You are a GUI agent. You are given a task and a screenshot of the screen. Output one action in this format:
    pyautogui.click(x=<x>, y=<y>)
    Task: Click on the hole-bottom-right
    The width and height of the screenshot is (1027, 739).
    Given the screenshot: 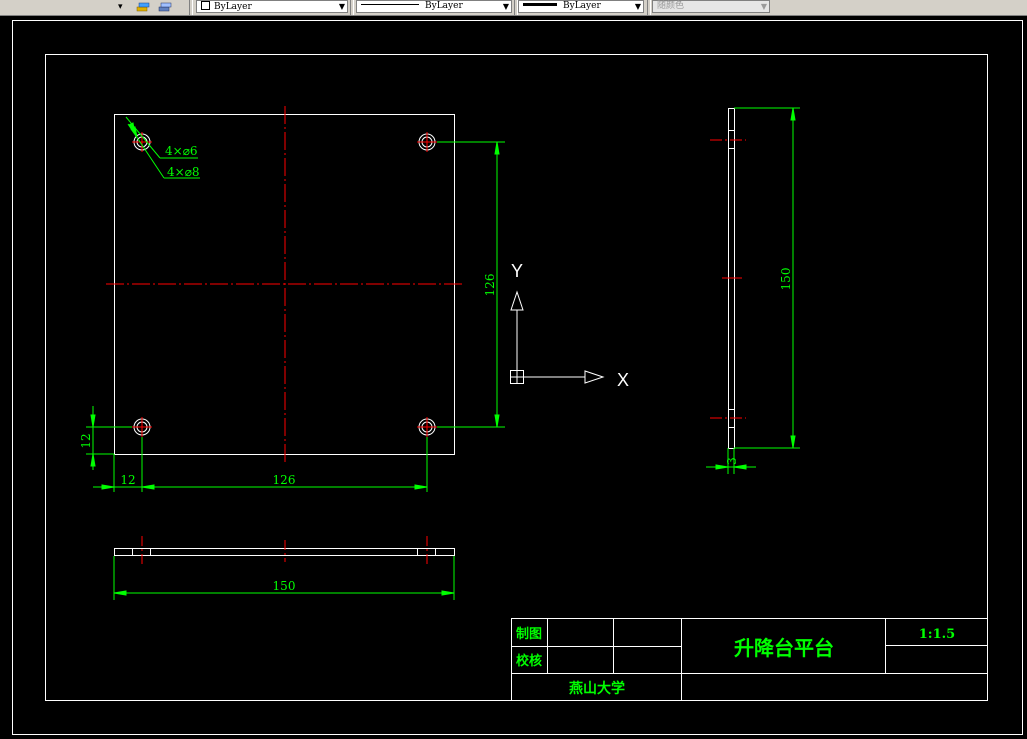 What is the action you would take?
    pyautogui.click(x=427, y=427)
    